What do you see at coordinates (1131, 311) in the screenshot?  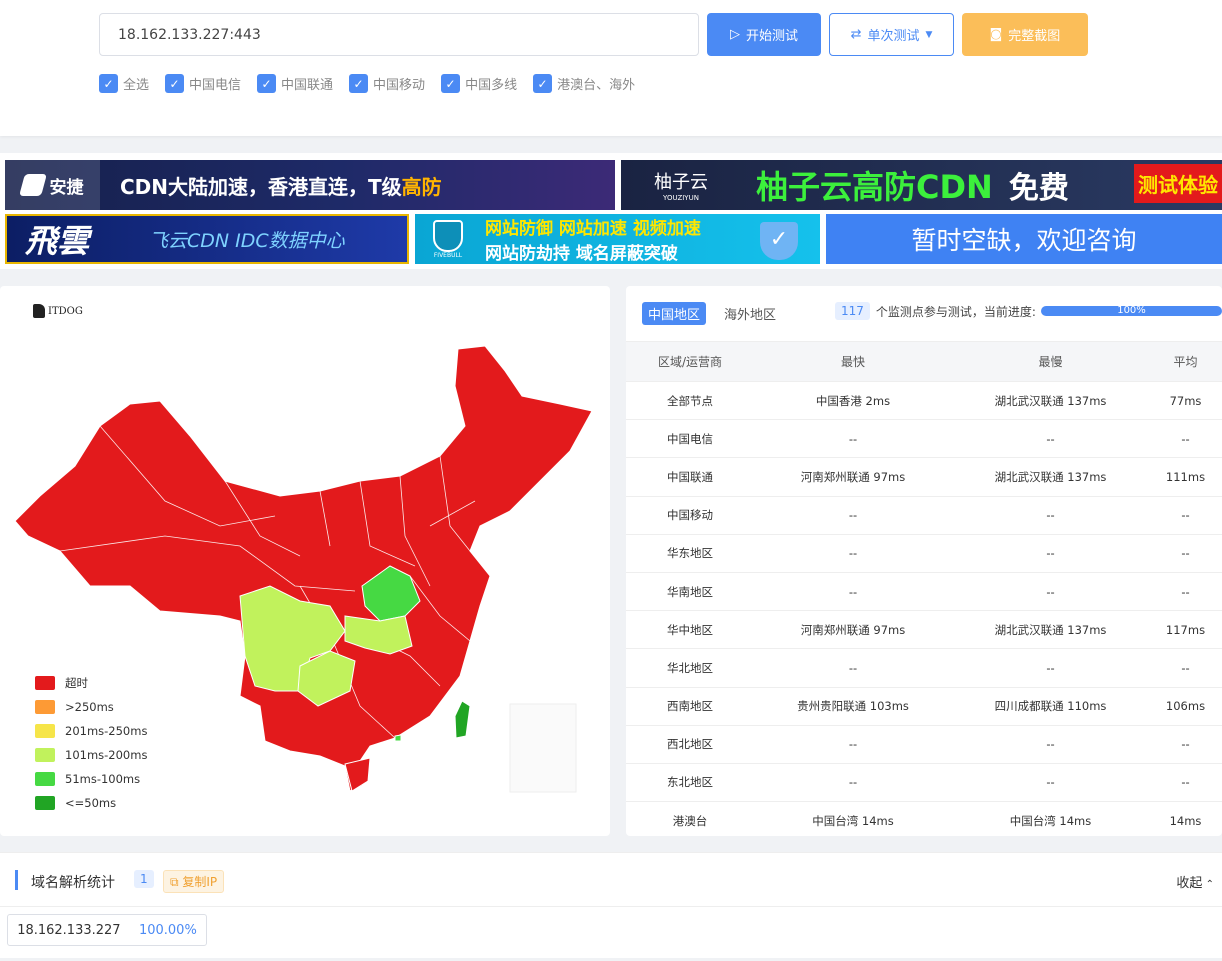 I see `progress-bar: 100%` at bounding box center [1131, 311].